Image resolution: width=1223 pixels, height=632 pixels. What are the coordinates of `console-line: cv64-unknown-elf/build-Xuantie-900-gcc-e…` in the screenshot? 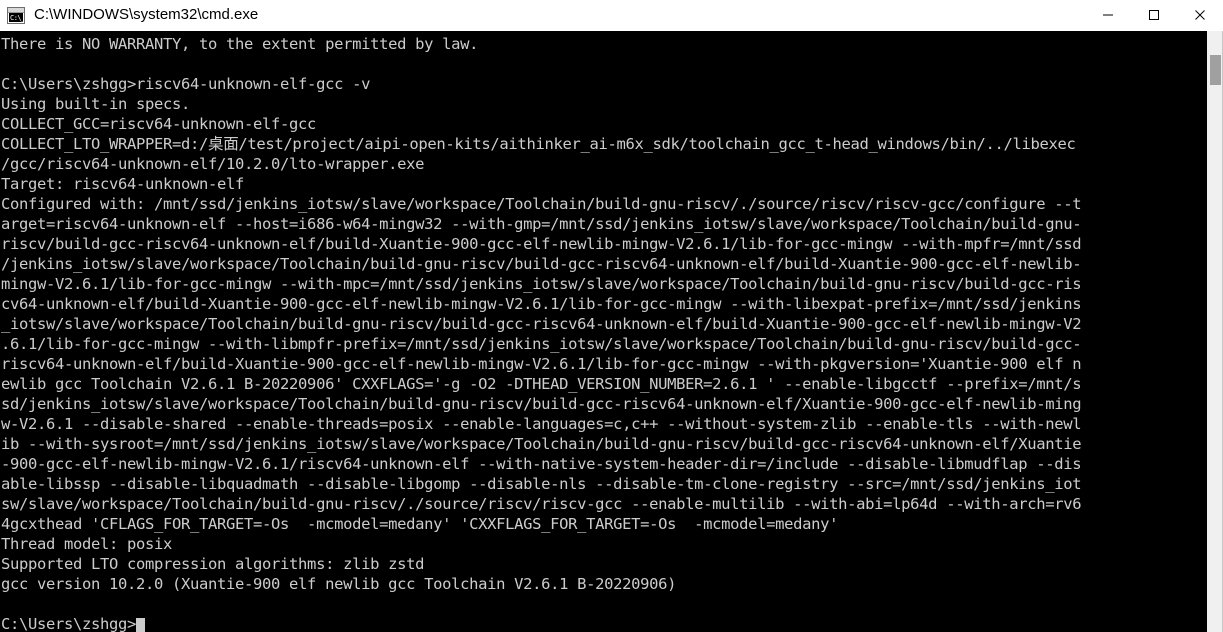 It's located at (541, 304).